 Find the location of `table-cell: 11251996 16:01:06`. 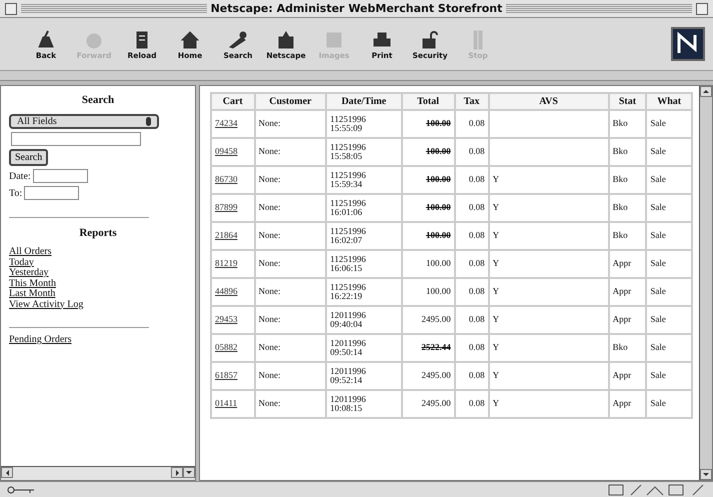

table-cell: 11251996 16:01:06 is located at coordinates (364, 208).